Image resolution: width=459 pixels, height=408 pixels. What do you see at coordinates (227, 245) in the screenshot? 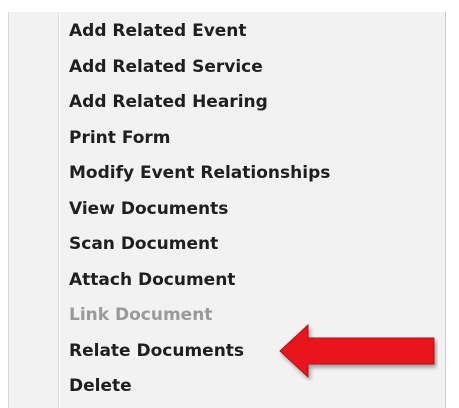
I see `menu-item-scan-document: Scan Document` at bounding box center [227, 245].